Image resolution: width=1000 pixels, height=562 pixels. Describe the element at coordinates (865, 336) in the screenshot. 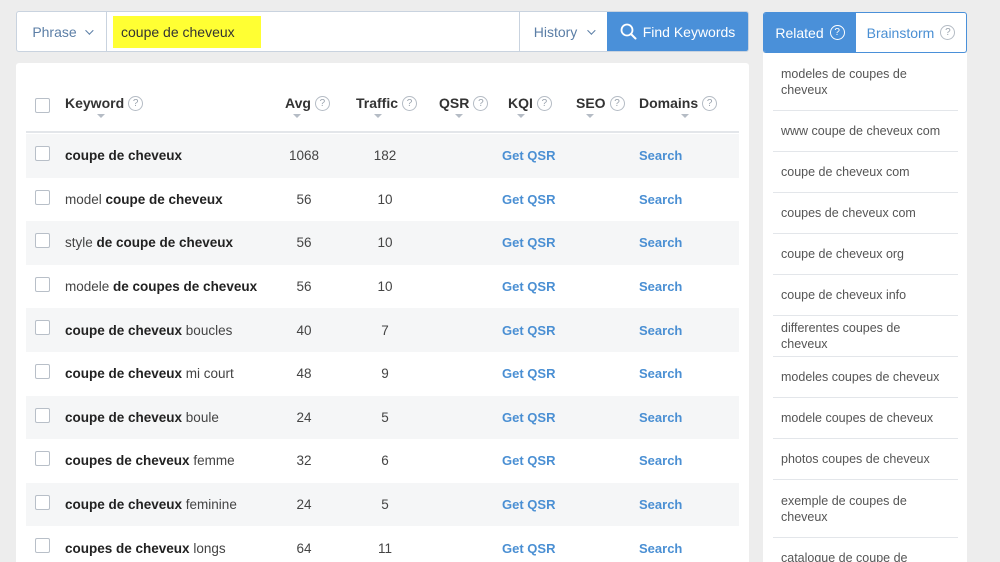

I see `related-keyword-item: differentes coupes de cheveux` at that location.